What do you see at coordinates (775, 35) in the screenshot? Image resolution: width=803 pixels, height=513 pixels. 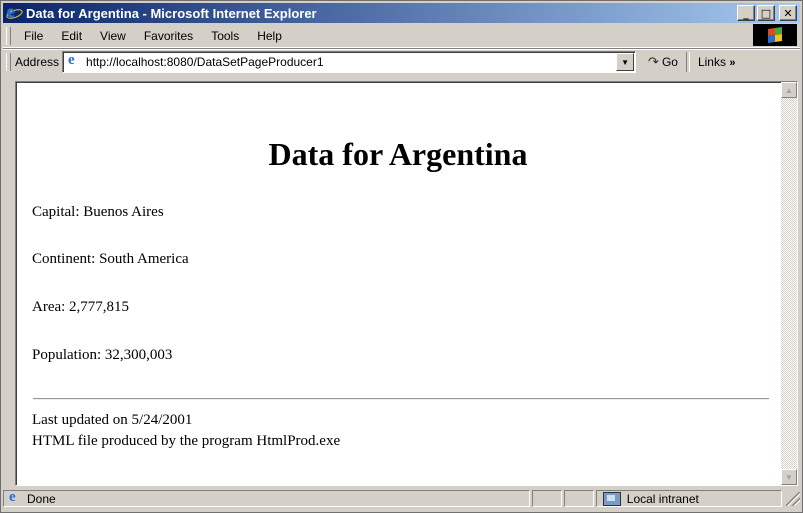 I see `windows-logo-icon` at bounding box center [775, 35].